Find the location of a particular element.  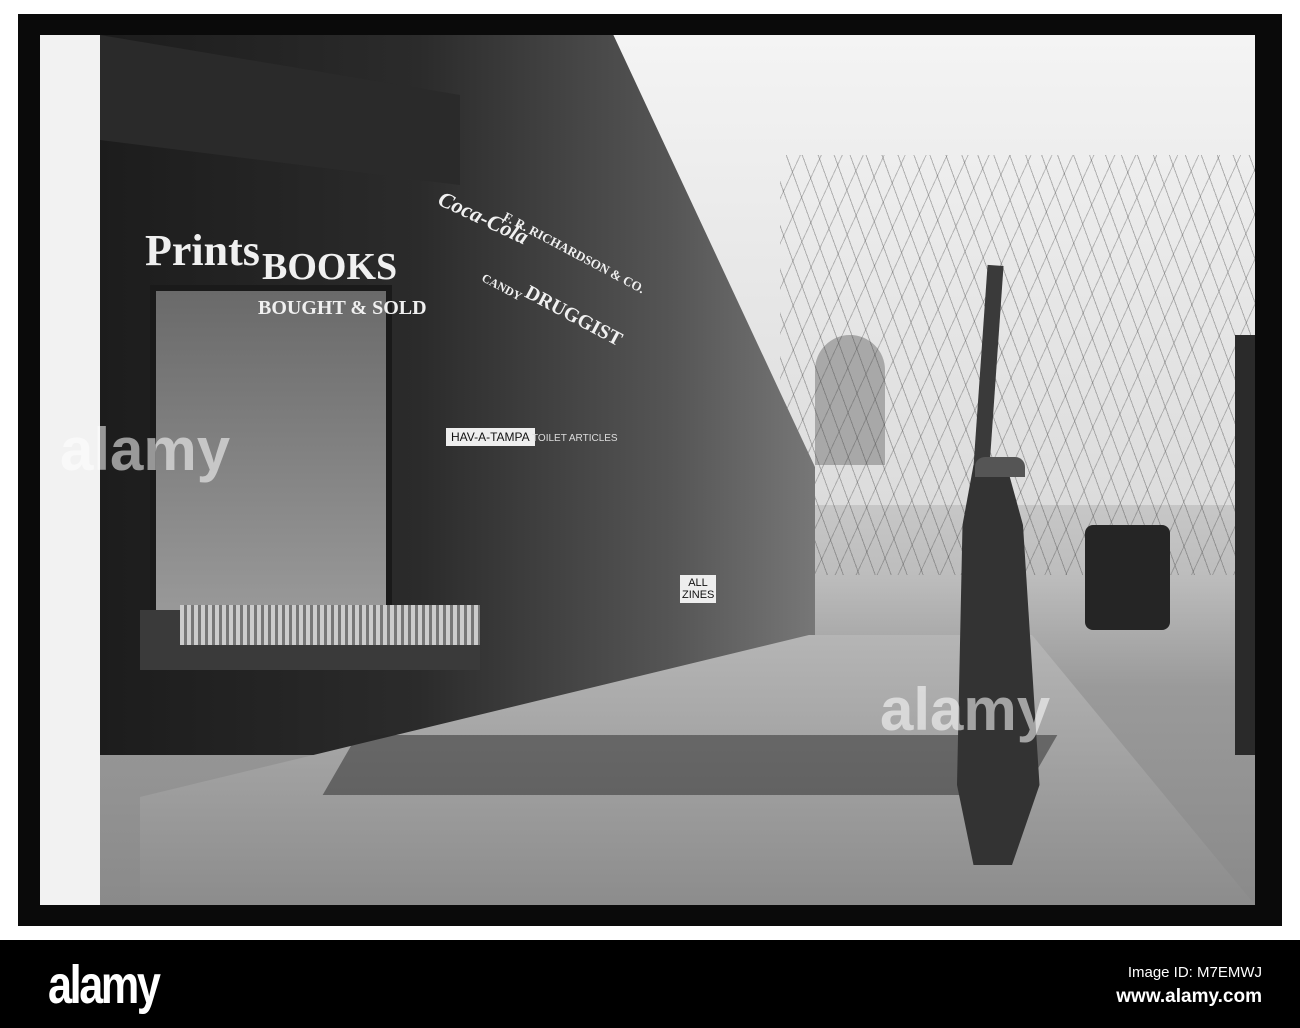

alamy-logo: alamy is located at coordinates (104, 985).